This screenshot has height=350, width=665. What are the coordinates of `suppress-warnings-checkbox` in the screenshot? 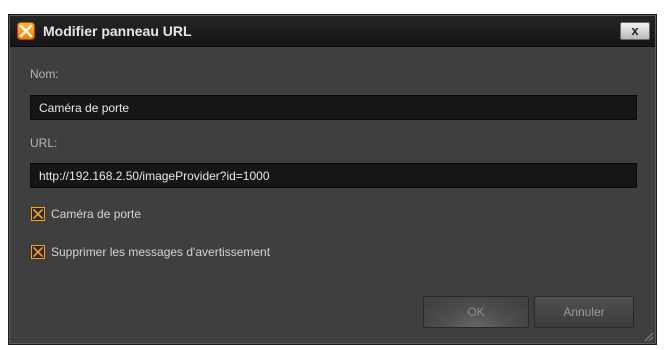 It's located at (38, 252).